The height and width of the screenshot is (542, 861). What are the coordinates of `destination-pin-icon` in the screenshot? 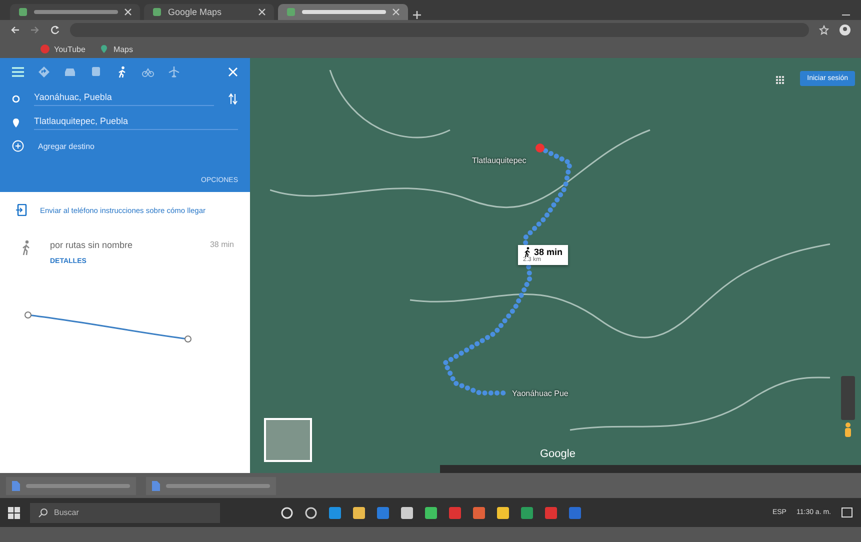 It's located at (540, 148).